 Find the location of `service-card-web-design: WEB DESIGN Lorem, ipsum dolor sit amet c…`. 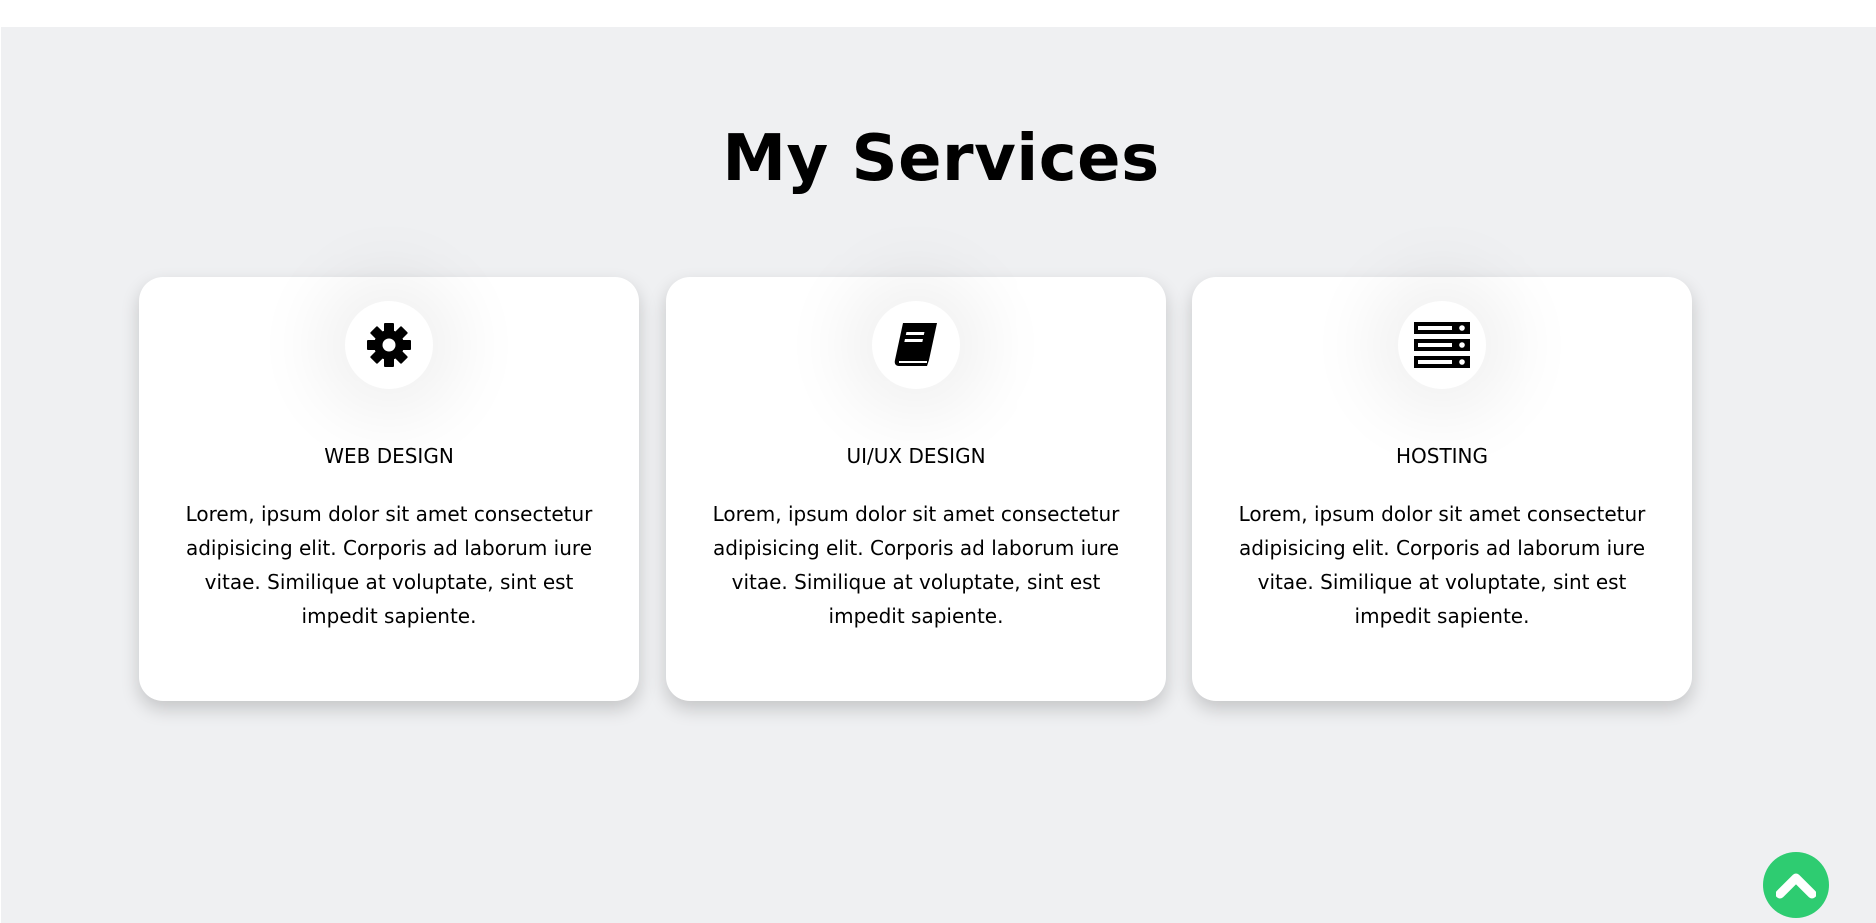

service-card-web-design: WEB DESIGN Lorem, ipsum dolor sit amet c… is located at coordinates (389, 489).